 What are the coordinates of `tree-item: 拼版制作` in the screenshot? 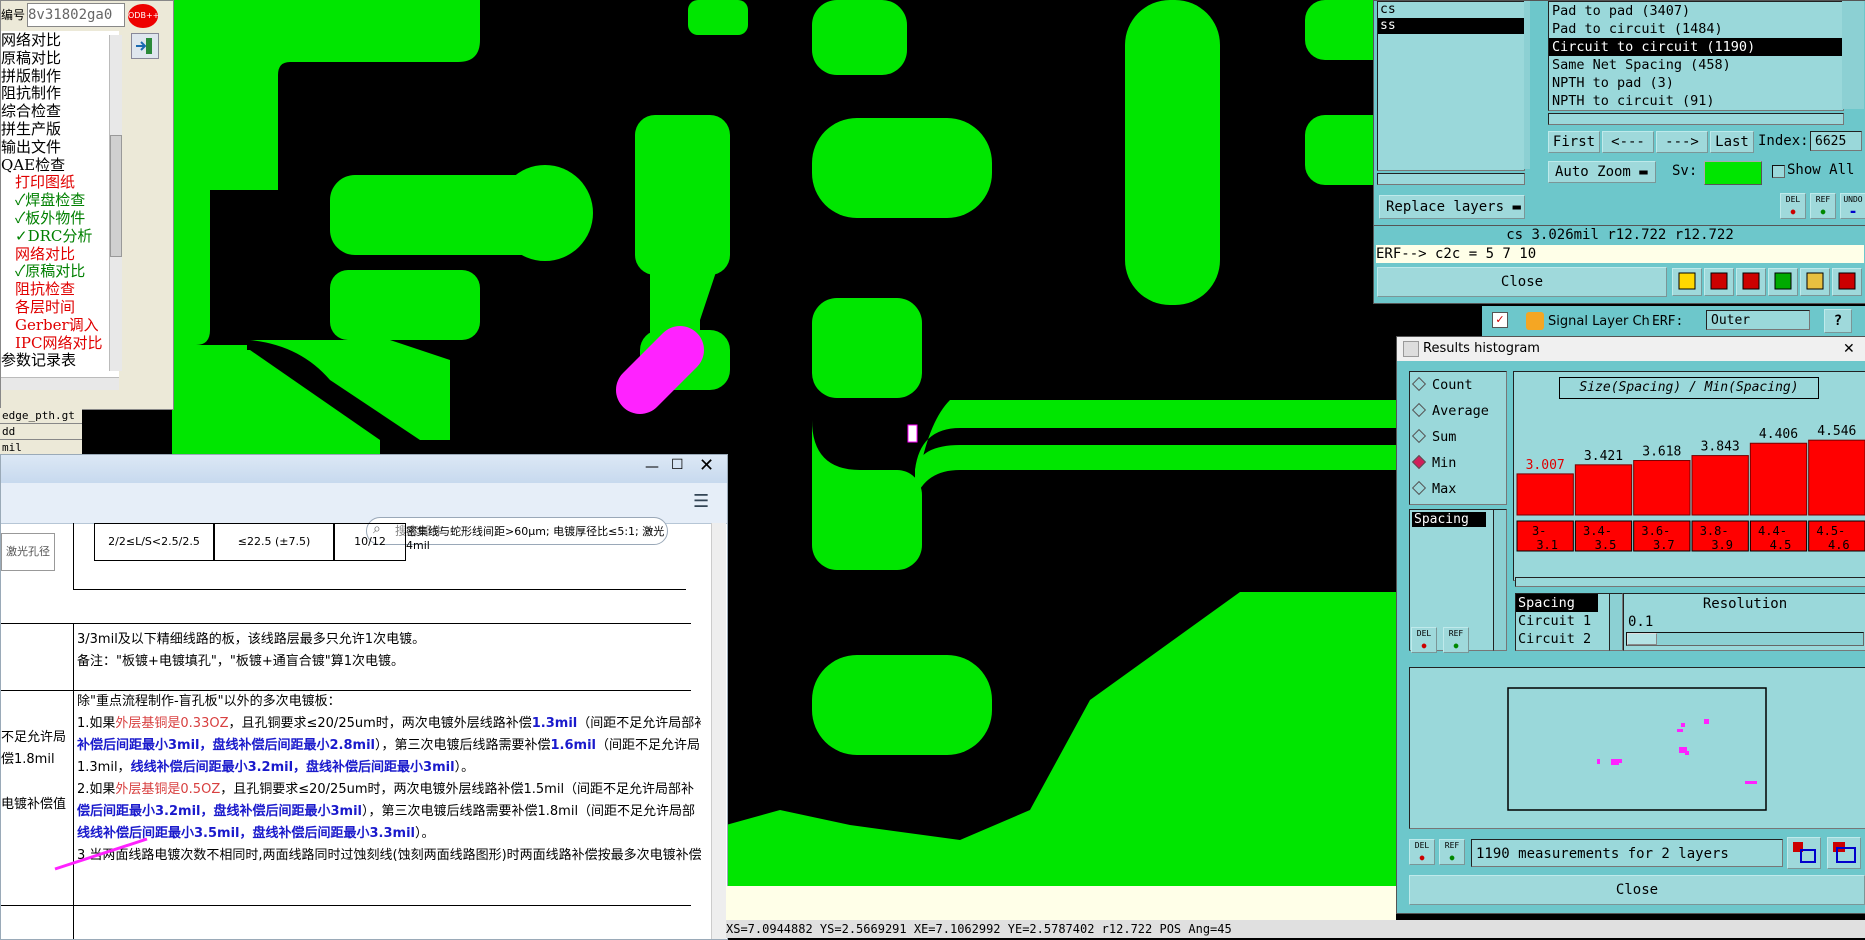 It's located at (60, 76).